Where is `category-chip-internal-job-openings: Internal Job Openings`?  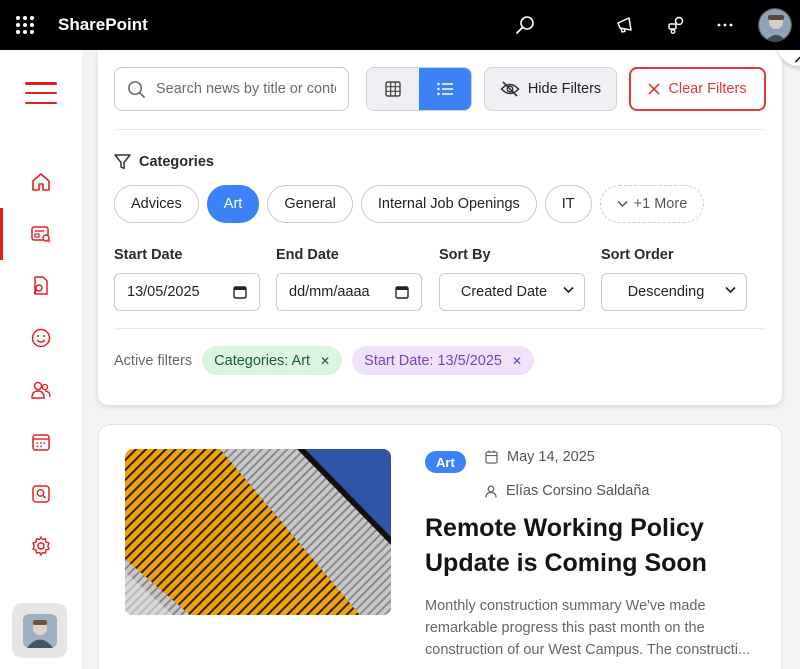 category-chip-internal-job-openings: Internal Job Openings is located at coordinates (448, 204).